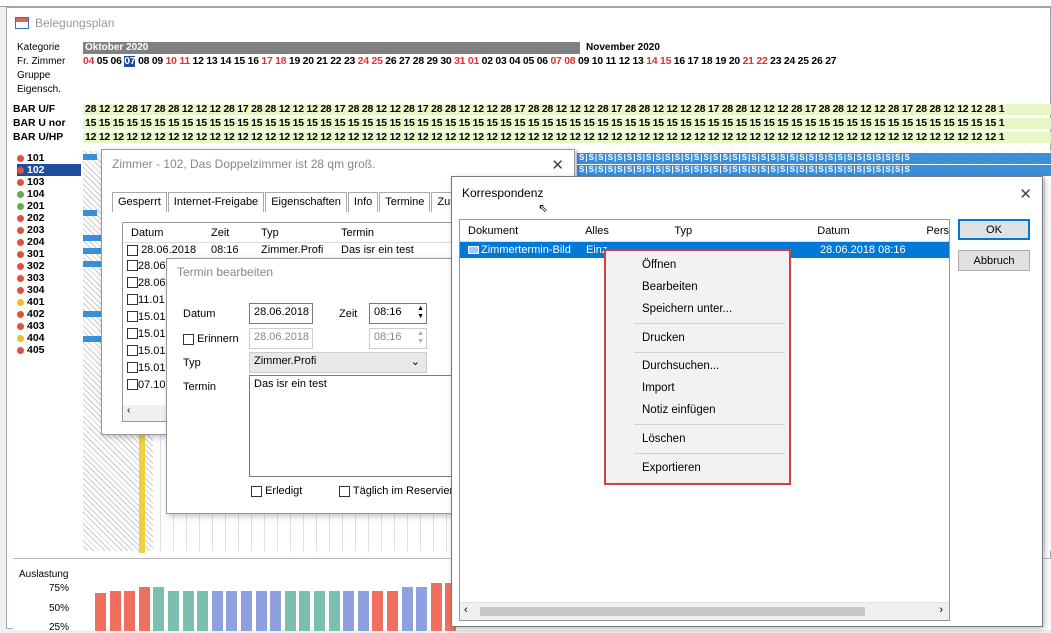  I want to click on date-cell: 31, so click(459, 61).